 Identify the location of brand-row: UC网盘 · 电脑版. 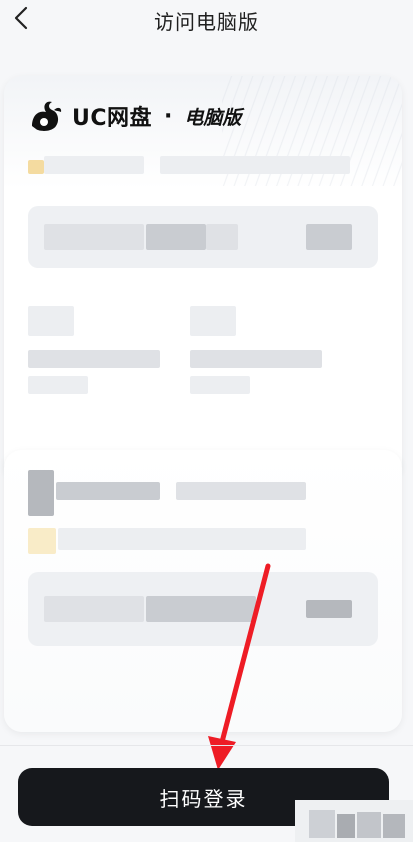
(133, 116).